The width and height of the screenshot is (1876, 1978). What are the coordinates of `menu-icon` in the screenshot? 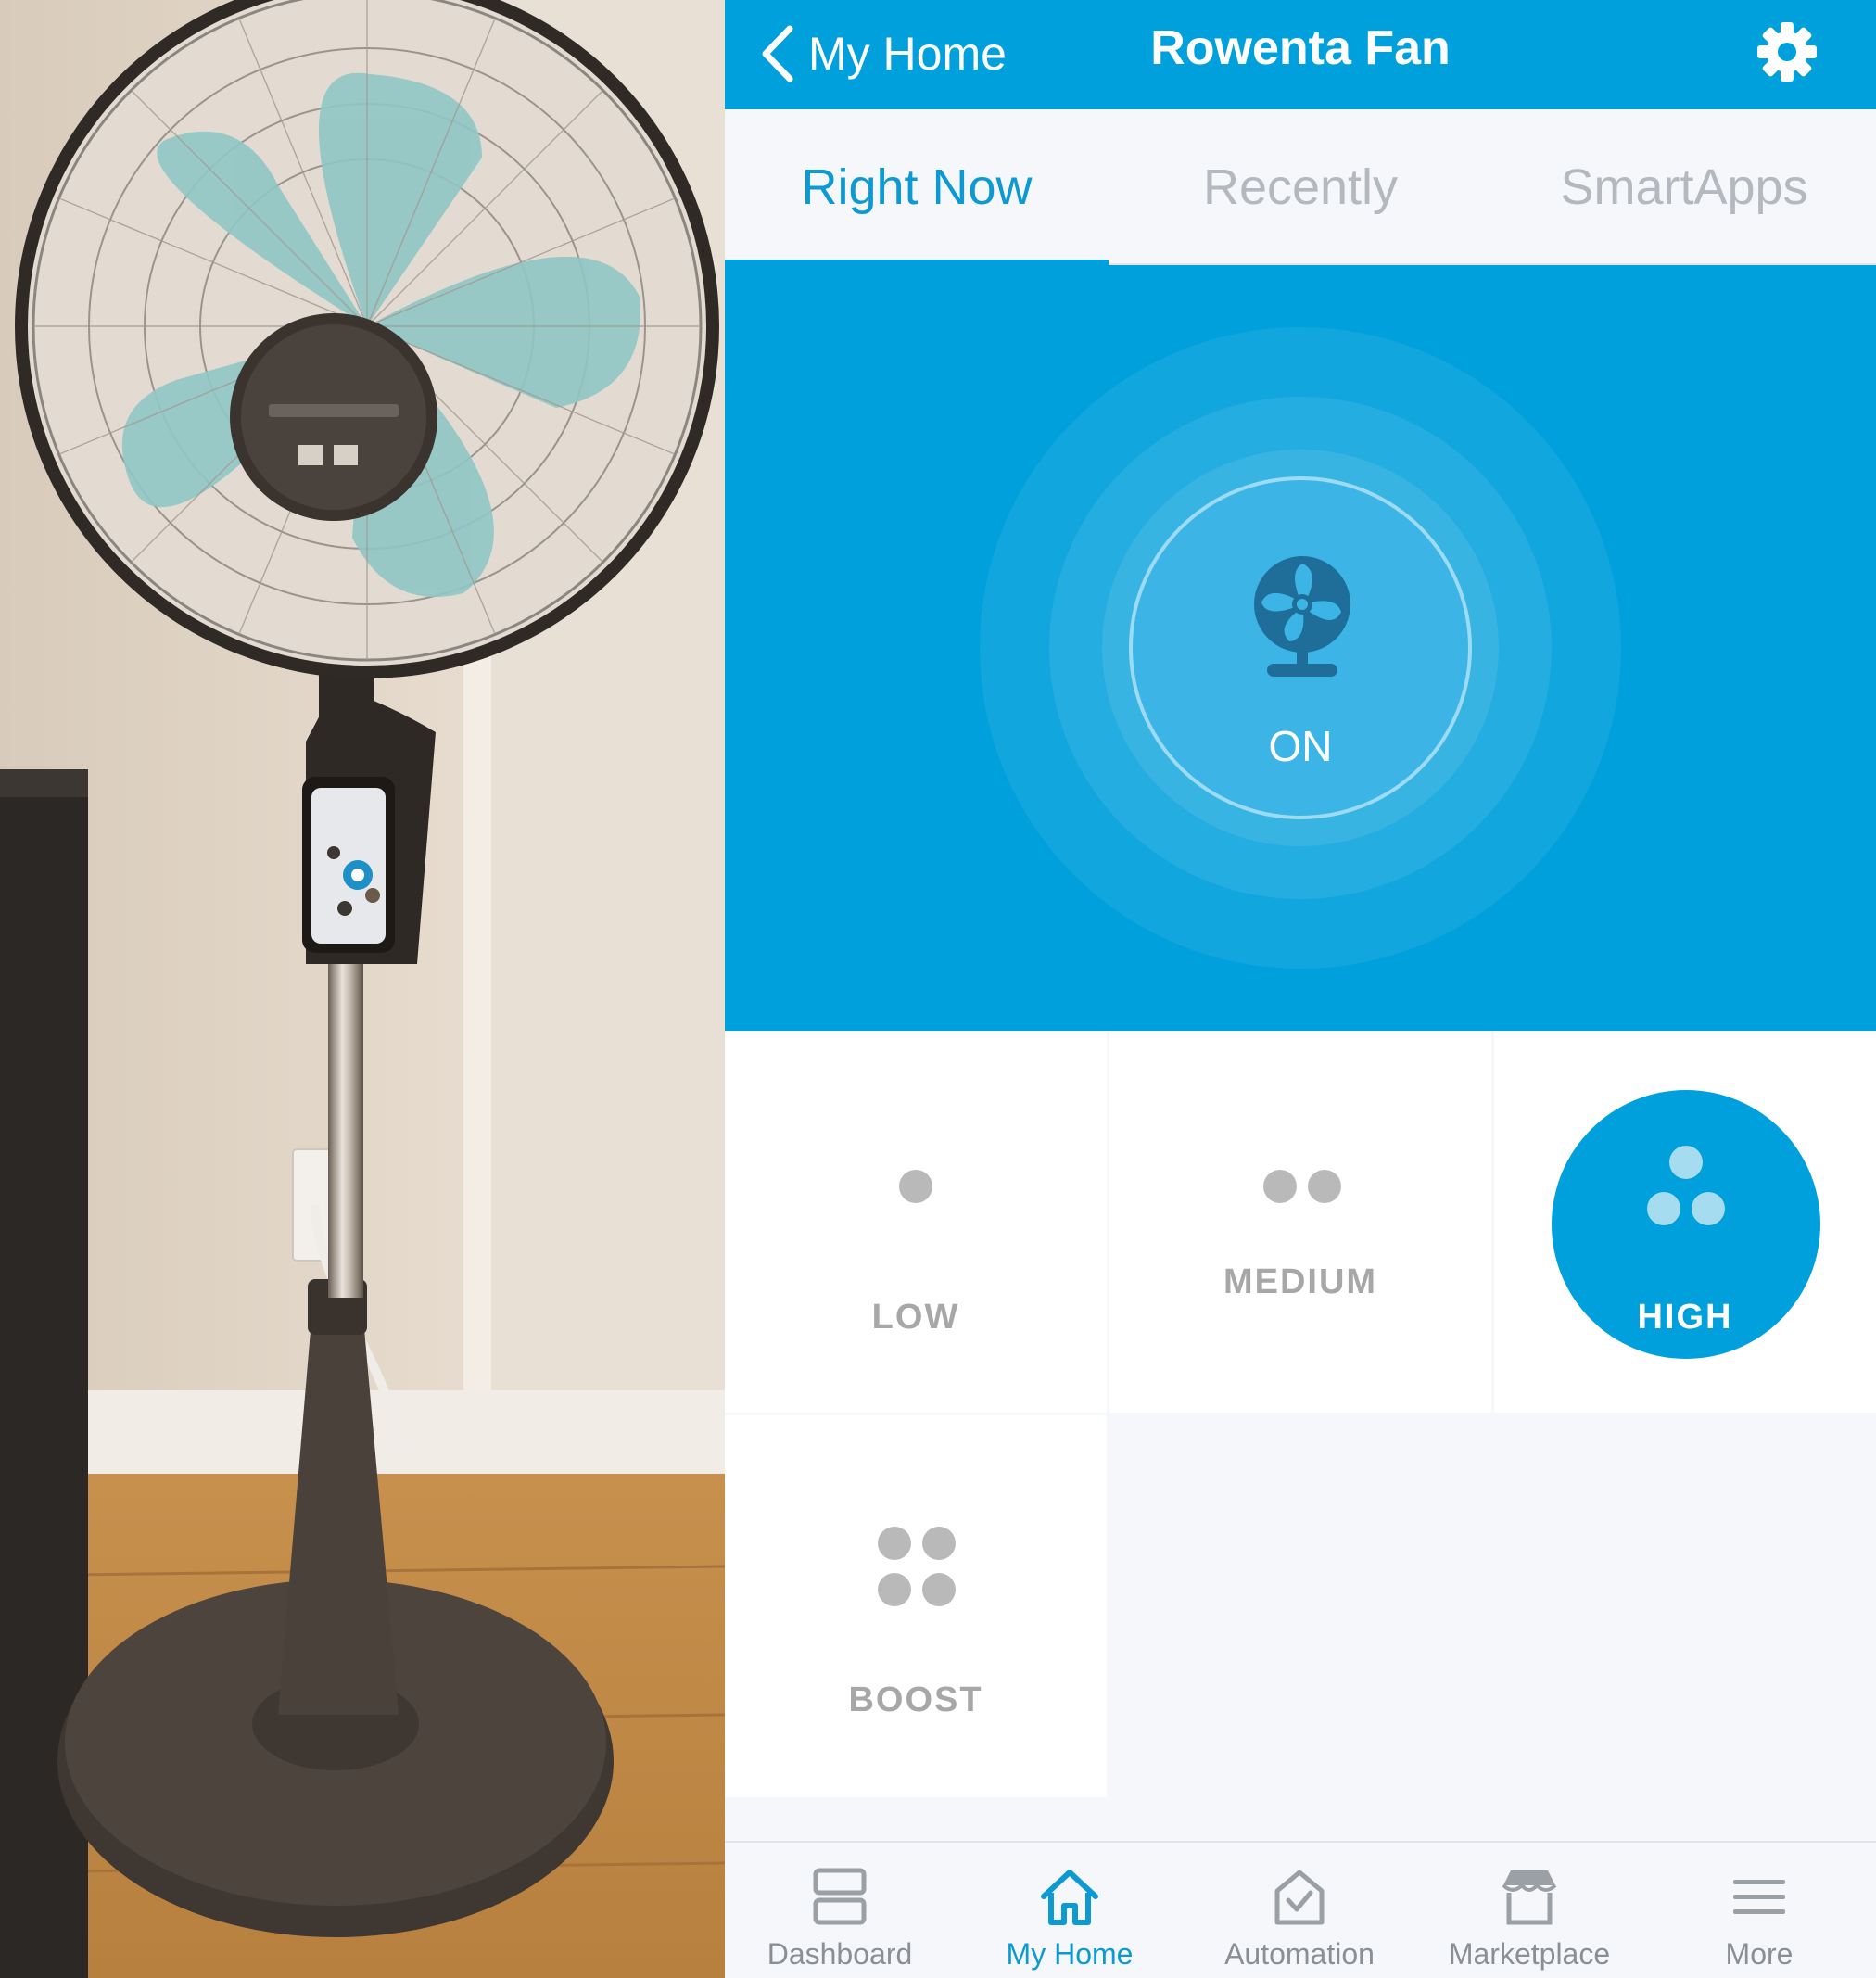 It's located at (1759, 1897).